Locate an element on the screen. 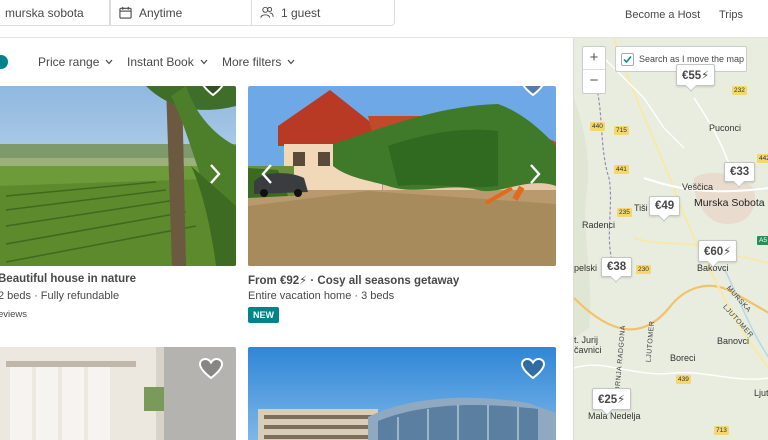 The height and width of the screenshot is (440, 768). previous-photo-arrow-icon is located at coordinates (267, 174).